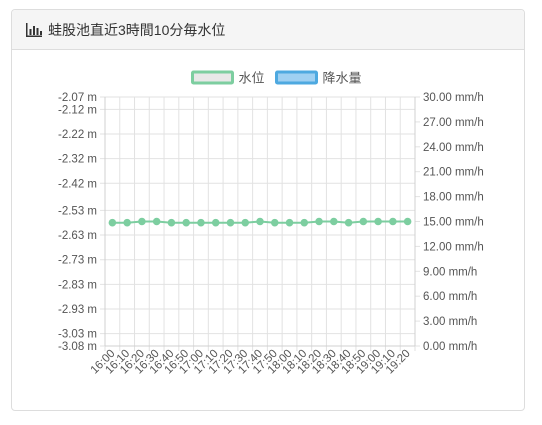 Image resolution: width=542 pixels, height=425 pixels. What do you see at coordinates (268, 30) in the screenshot?
I see `panel-heading: 蛙股池直近3時間10分毎水位` at bounding box center [268, 30].